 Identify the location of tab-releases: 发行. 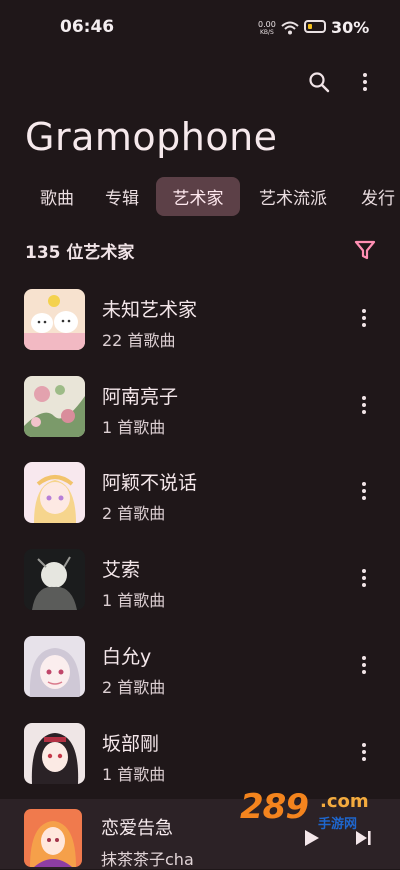
(375, 196).